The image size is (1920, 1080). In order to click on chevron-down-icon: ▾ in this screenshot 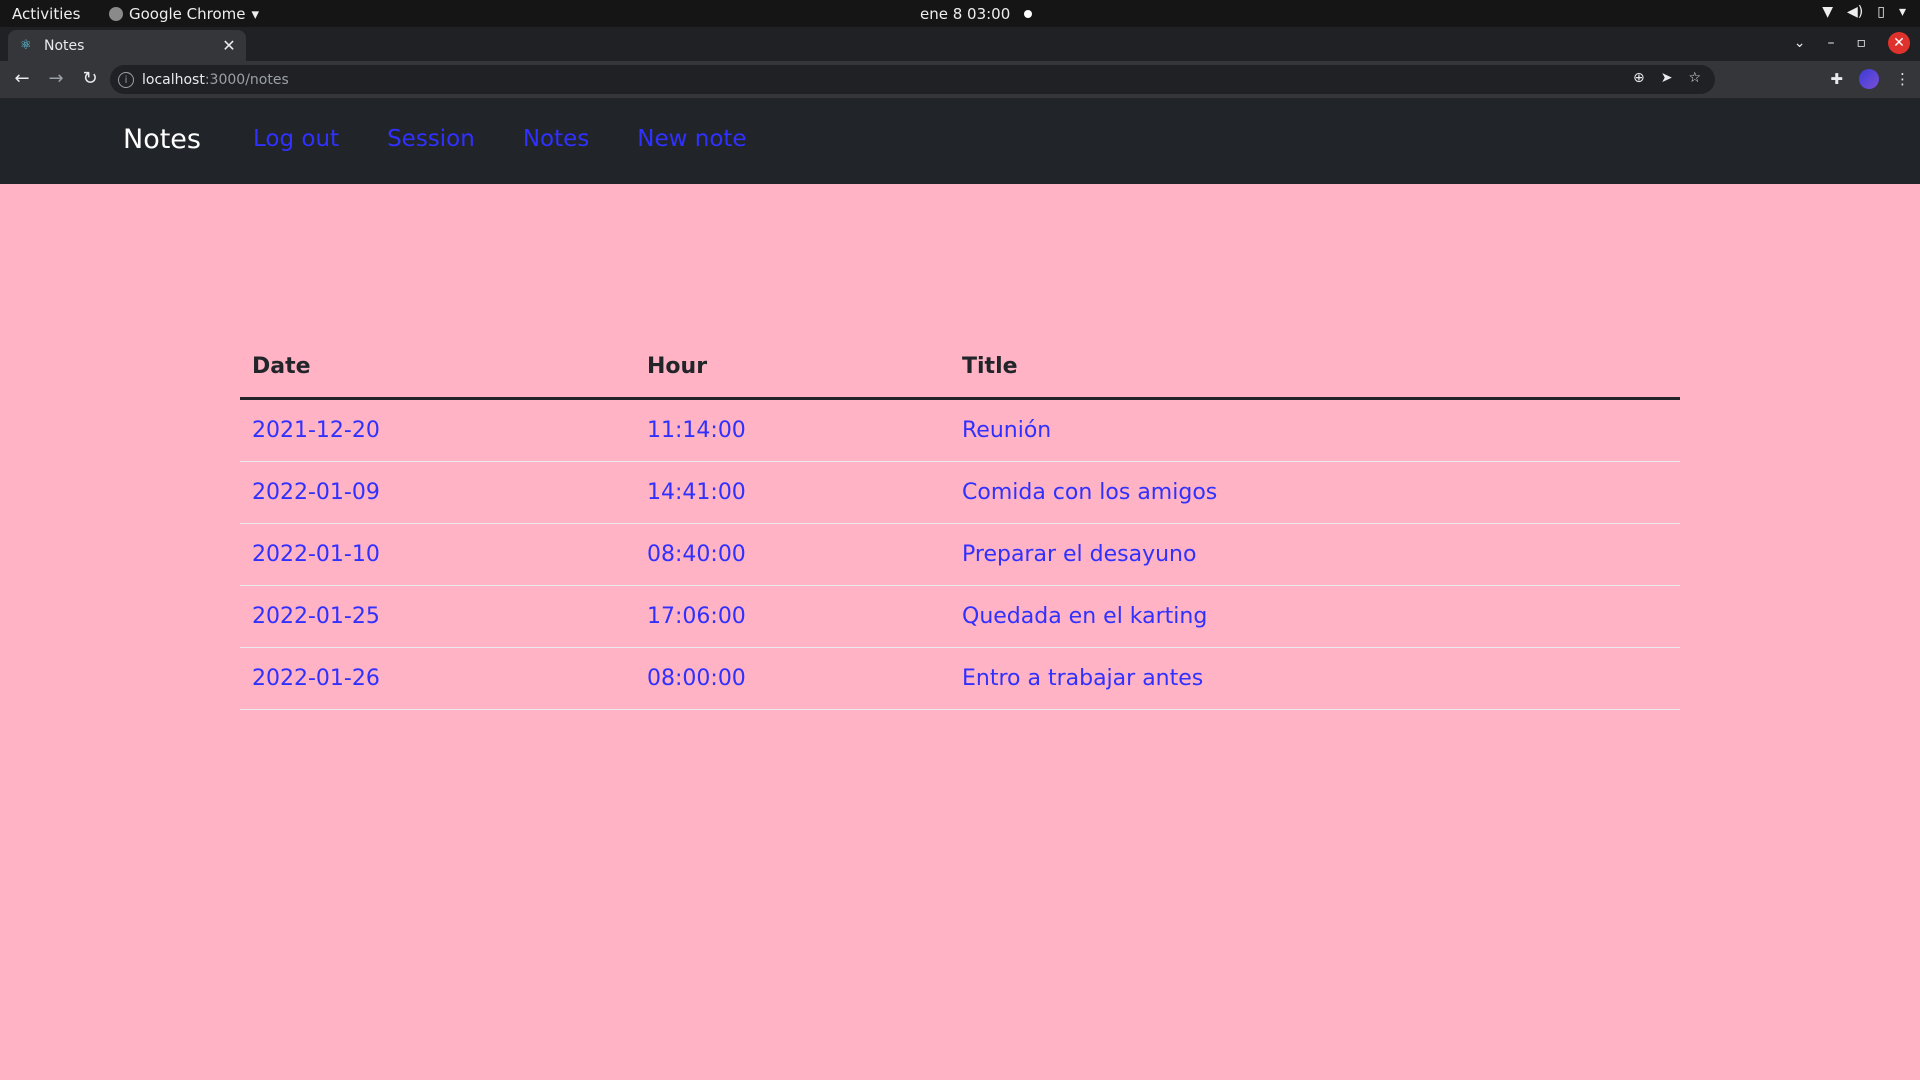, I will do `click(1902, 12)`.